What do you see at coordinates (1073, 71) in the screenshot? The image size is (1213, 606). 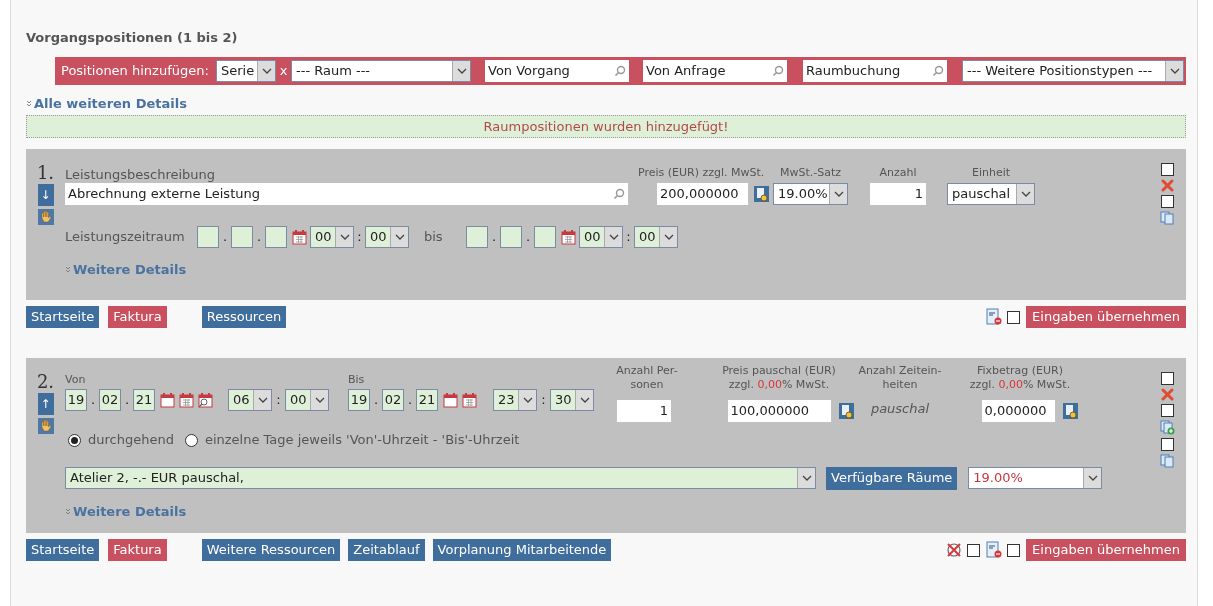 I see `position-type-dropdown: --- Weitere Positionstypen ---` at bounding box center [1073, 71].